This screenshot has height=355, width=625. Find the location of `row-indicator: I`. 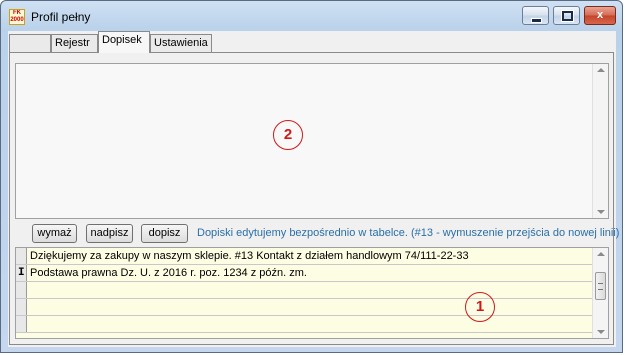

row-indicator: I is located at coordinates (21, 273).